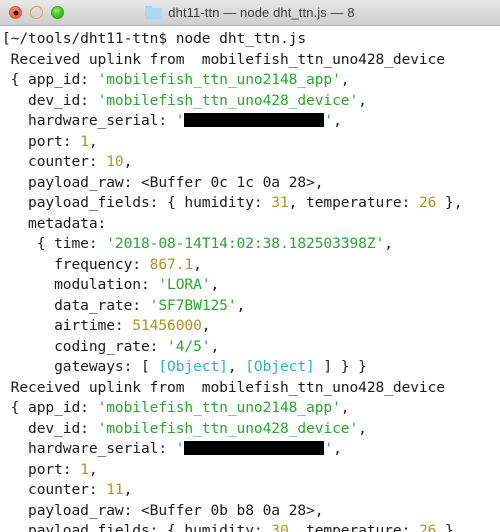  What do you see at coordinates (163, 510) in the screenshot?
I see `terminal-text: payload_raw: <Buffer 0b b8 0a 28>,` at bounding box center [163, 510].